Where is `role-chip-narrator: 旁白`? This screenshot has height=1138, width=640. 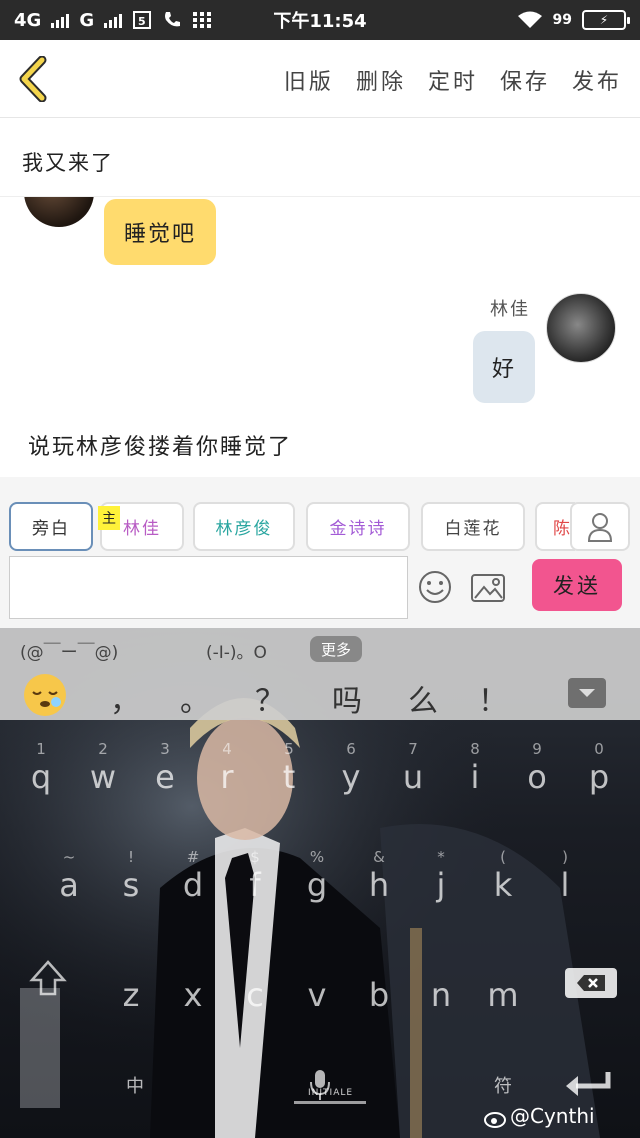
role-chip-narrator: 旁白 is located at coordinates (51, 526).